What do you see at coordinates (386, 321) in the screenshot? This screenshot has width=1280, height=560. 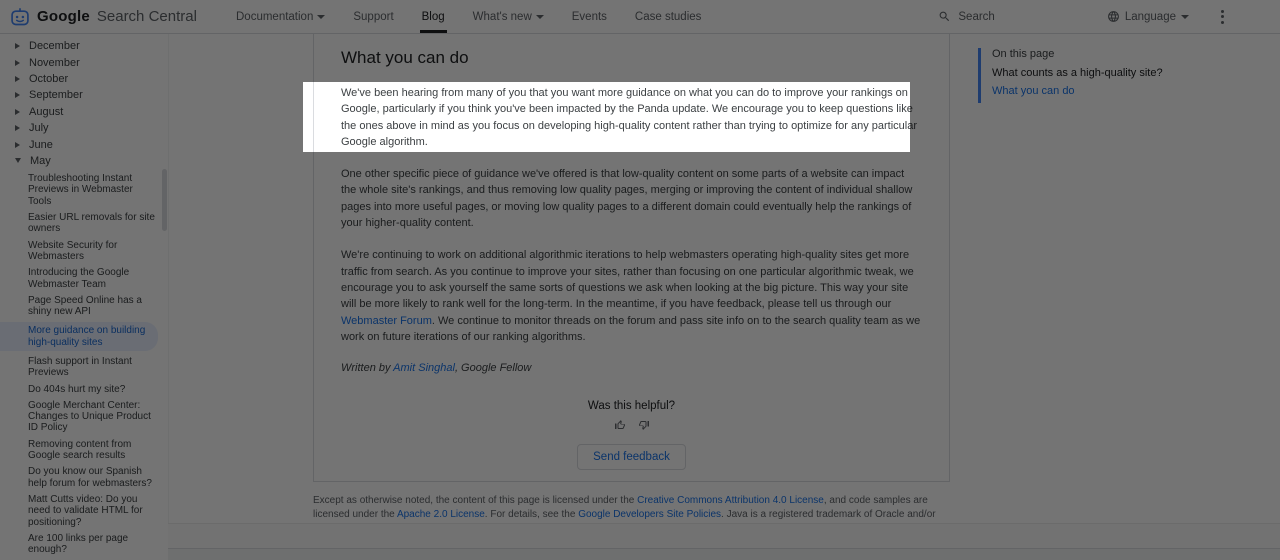 I see `webmaster-forum-link: Webmaster Forum` at bounding box center [386, 321].